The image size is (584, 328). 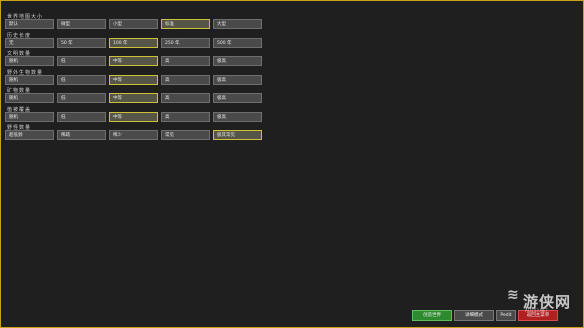 I want to click on setting-option-button: 稀少, so click(x=133, y=135).